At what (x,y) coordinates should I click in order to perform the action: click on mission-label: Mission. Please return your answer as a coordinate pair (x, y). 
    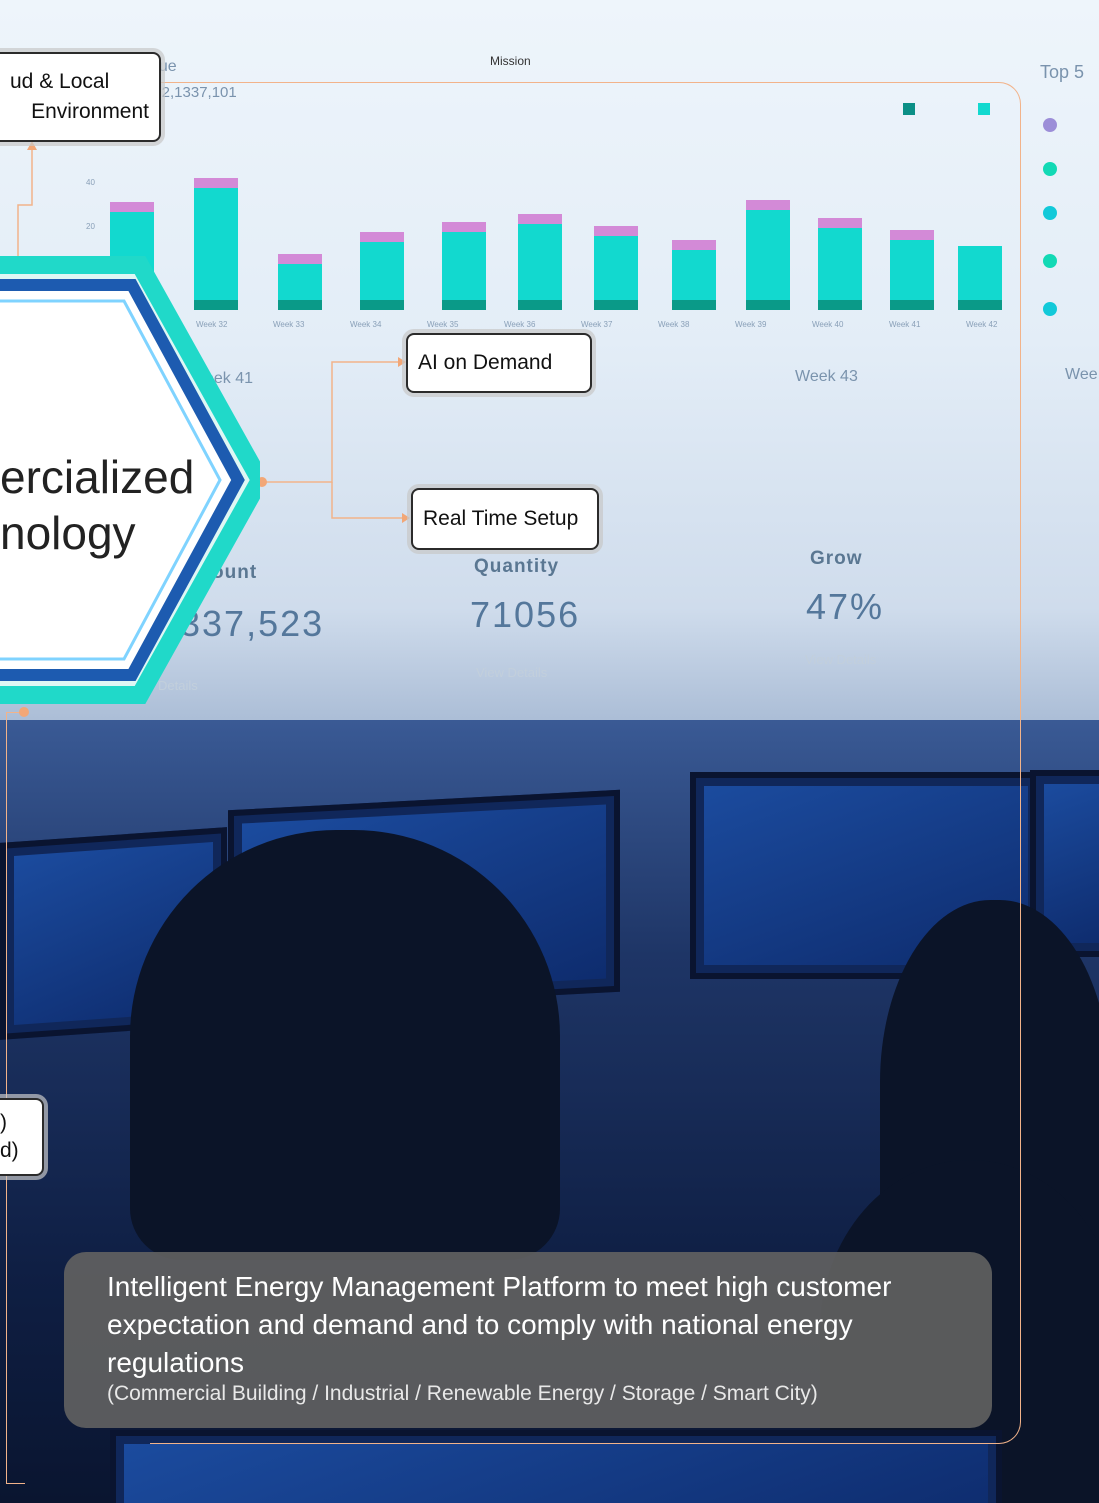
    Looking at the image, I should click on (510, 61).